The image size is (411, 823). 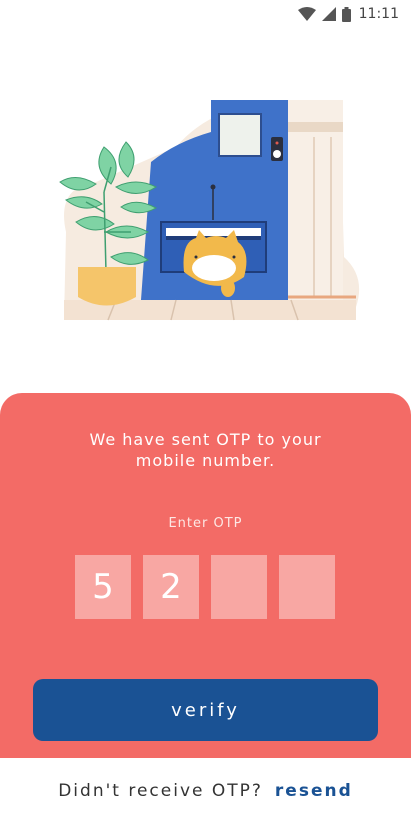 What do you see at coordinates (306, 14) in the screenshot?
I see `wifi-icon` at bounding box center [306, 14].